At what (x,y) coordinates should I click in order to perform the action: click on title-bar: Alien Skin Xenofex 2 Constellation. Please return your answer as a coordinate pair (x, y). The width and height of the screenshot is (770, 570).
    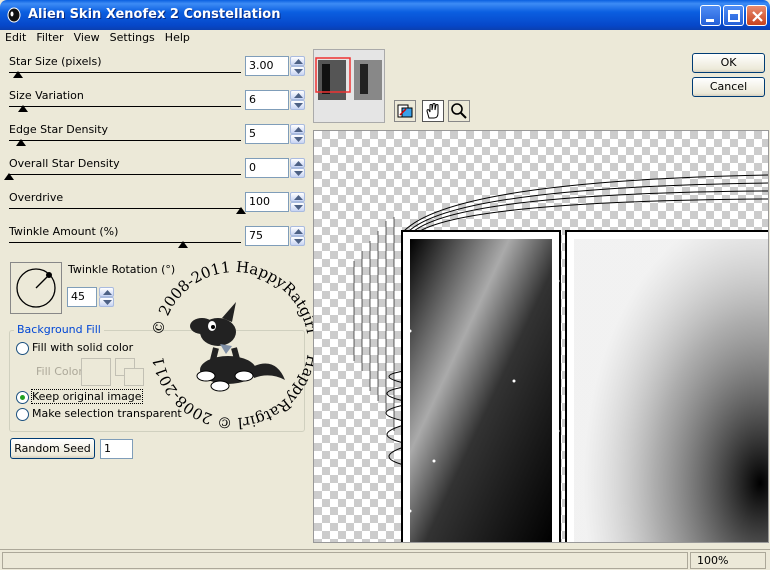
    Looking at the image, I should click on (385, 15).